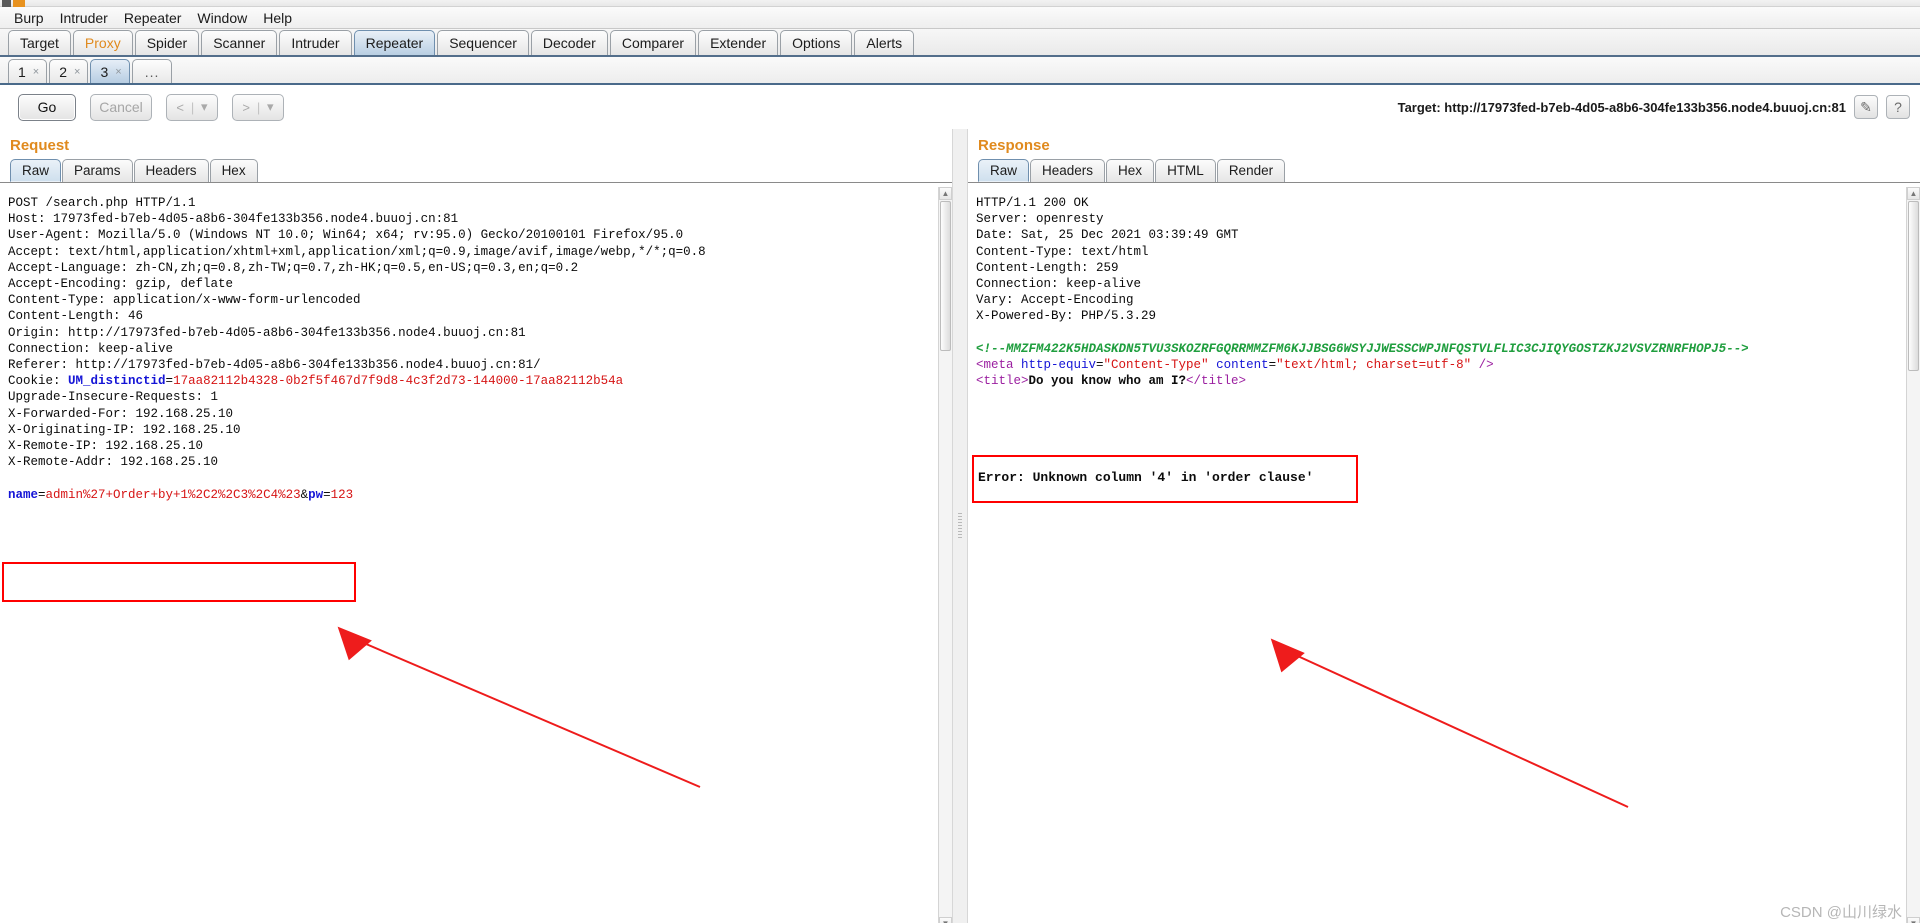 This screenshot has width=1920, height=923. I want to click on meta-close: />, so click(1482, 365).